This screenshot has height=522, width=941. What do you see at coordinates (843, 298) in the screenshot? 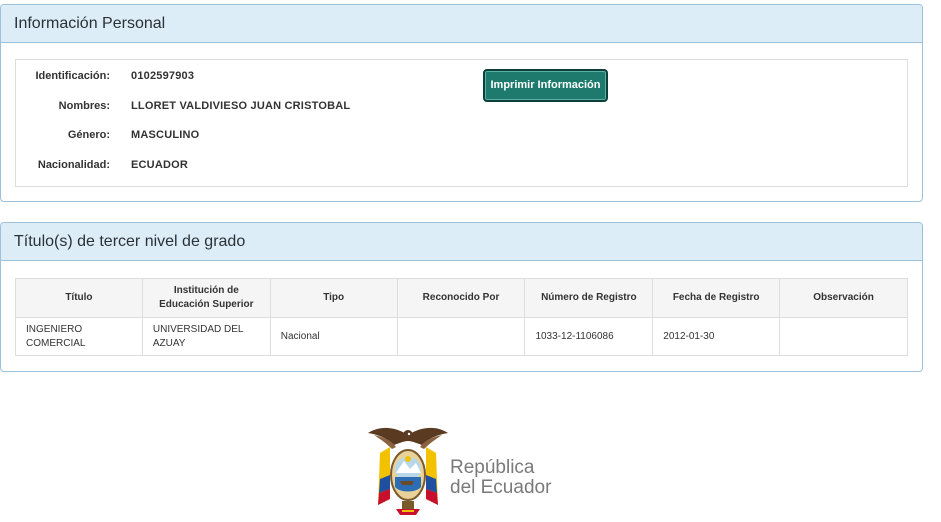
I see `column-header-observacion: Observación` at bounding box center [843, 298].